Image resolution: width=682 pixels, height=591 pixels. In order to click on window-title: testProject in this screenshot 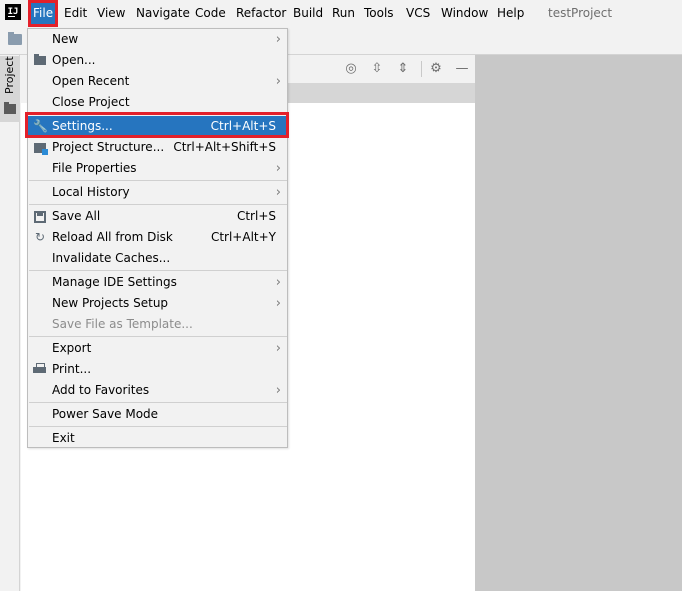, I will do `click(580, 13)`.